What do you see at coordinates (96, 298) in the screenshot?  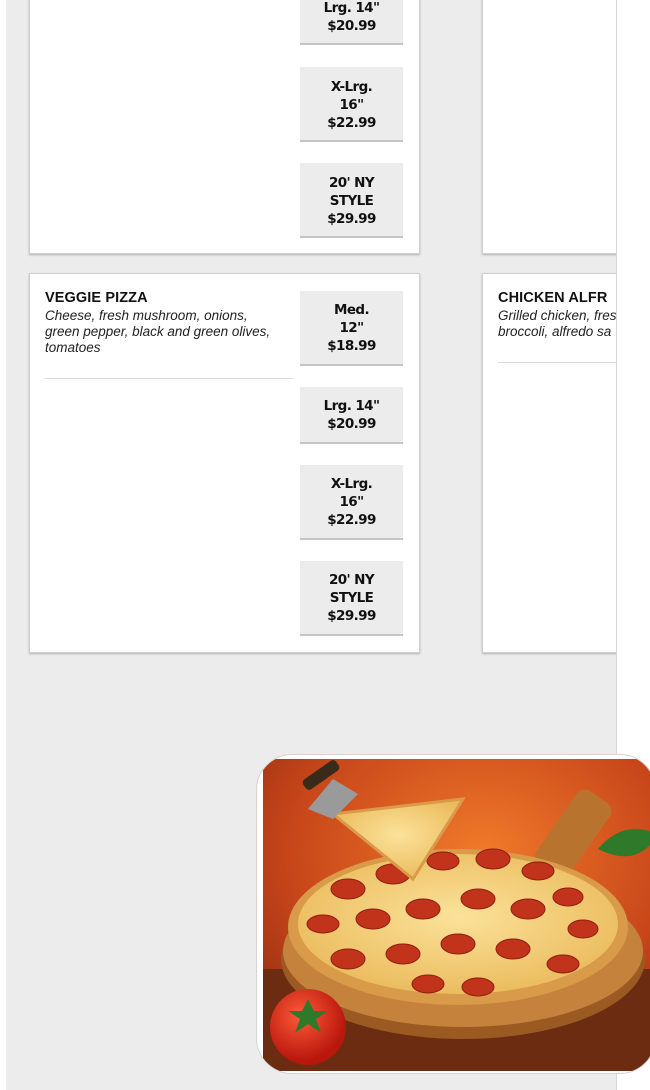 I see `item-title: VEGGIE PIZZA` at bounding box center [96, 298].